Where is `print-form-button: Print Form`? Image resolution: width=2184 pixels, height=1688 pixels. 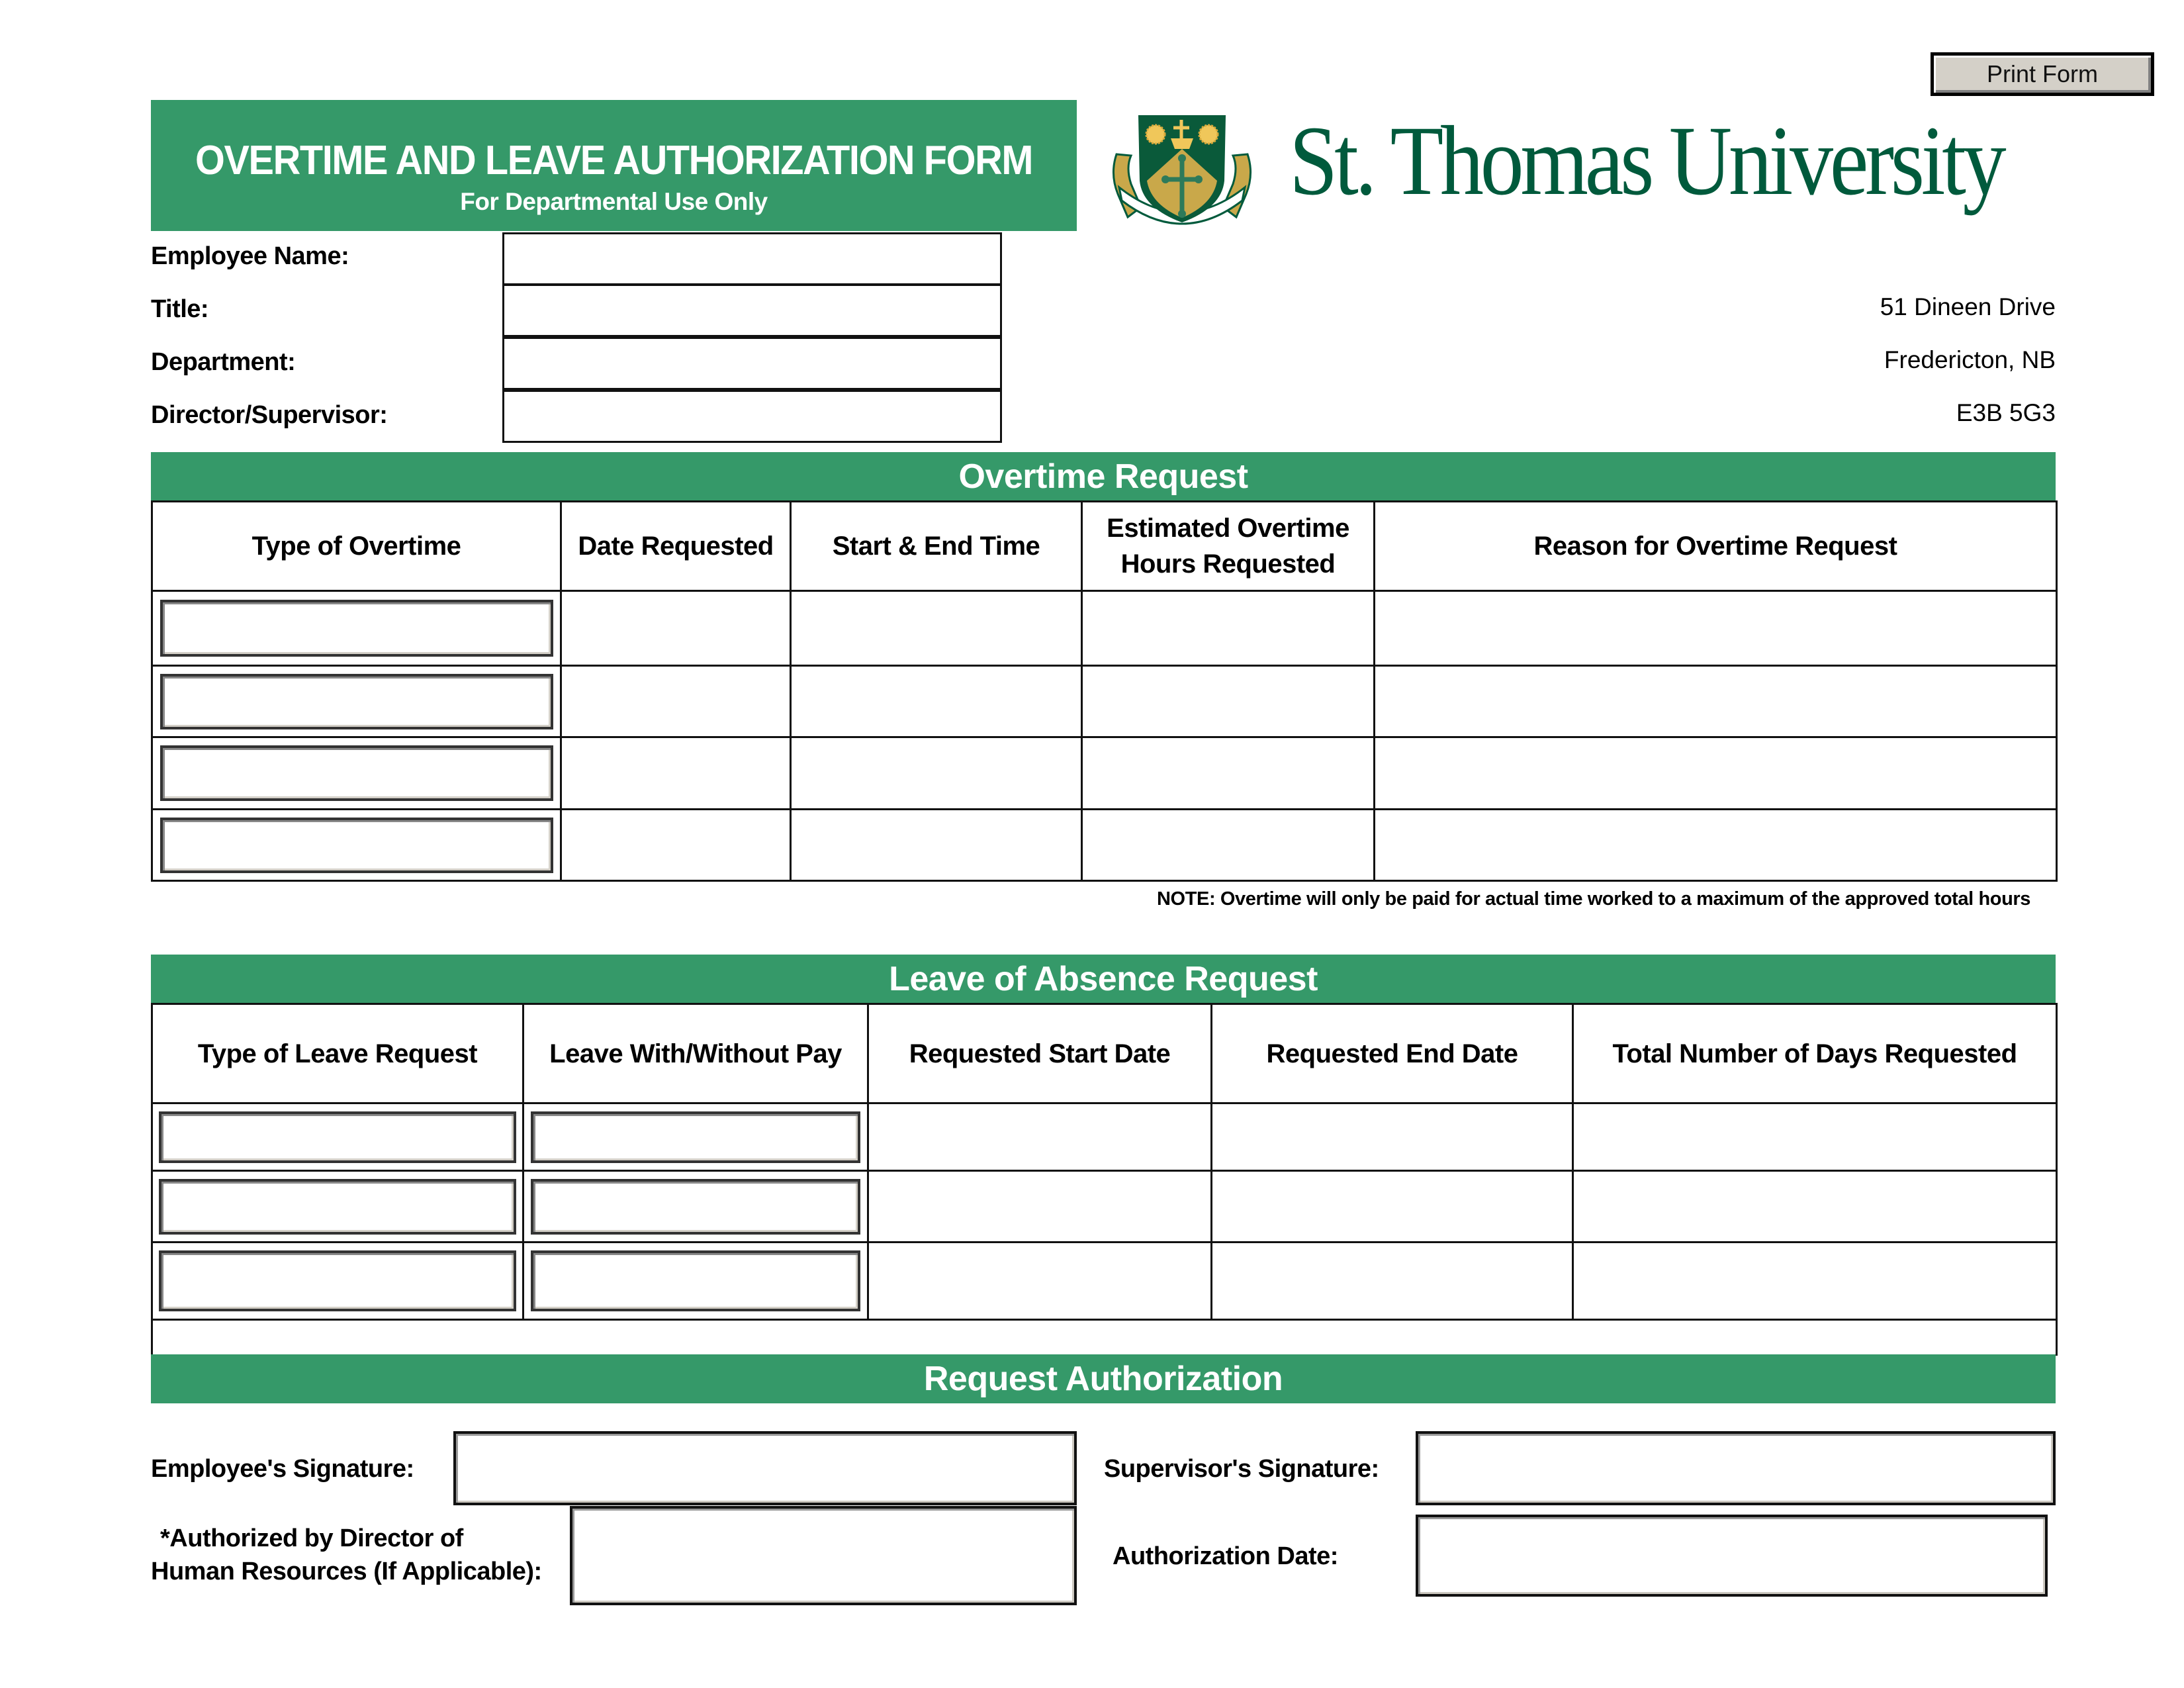
print-form-button: Print Form is located at coordinates (2042, 74).